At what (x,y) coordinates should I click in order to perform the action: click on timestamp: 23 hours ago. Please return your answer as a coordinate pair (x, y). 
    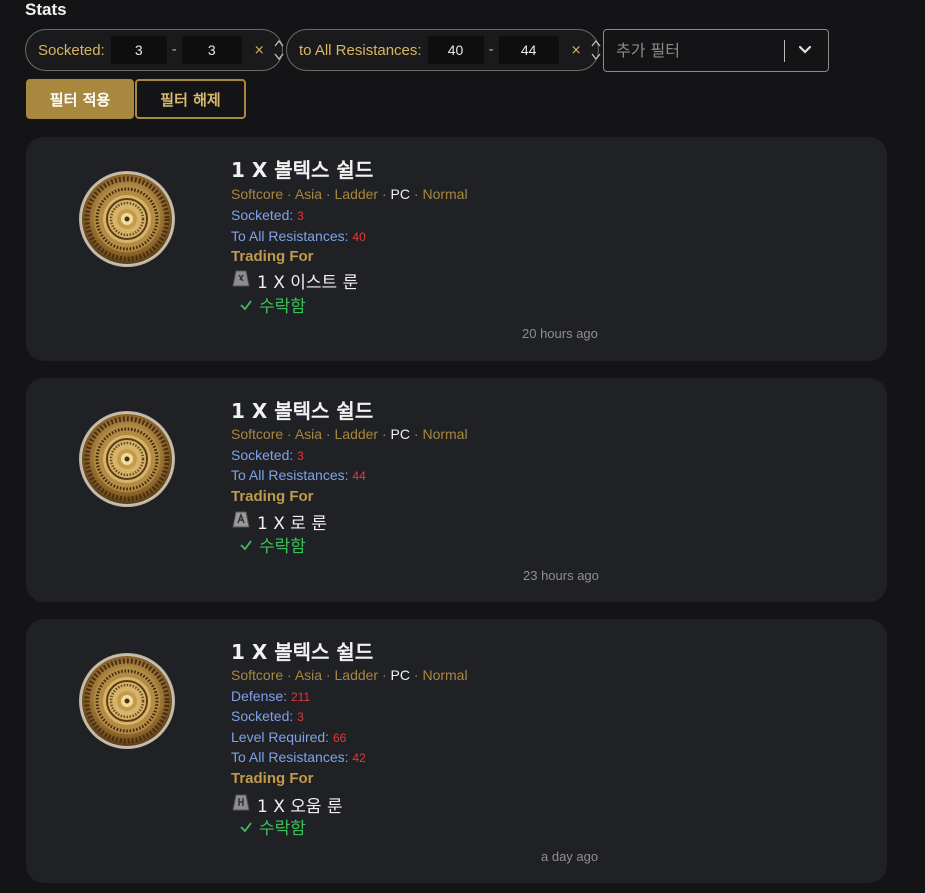
    Looking at the image, I should click on (561, 575).